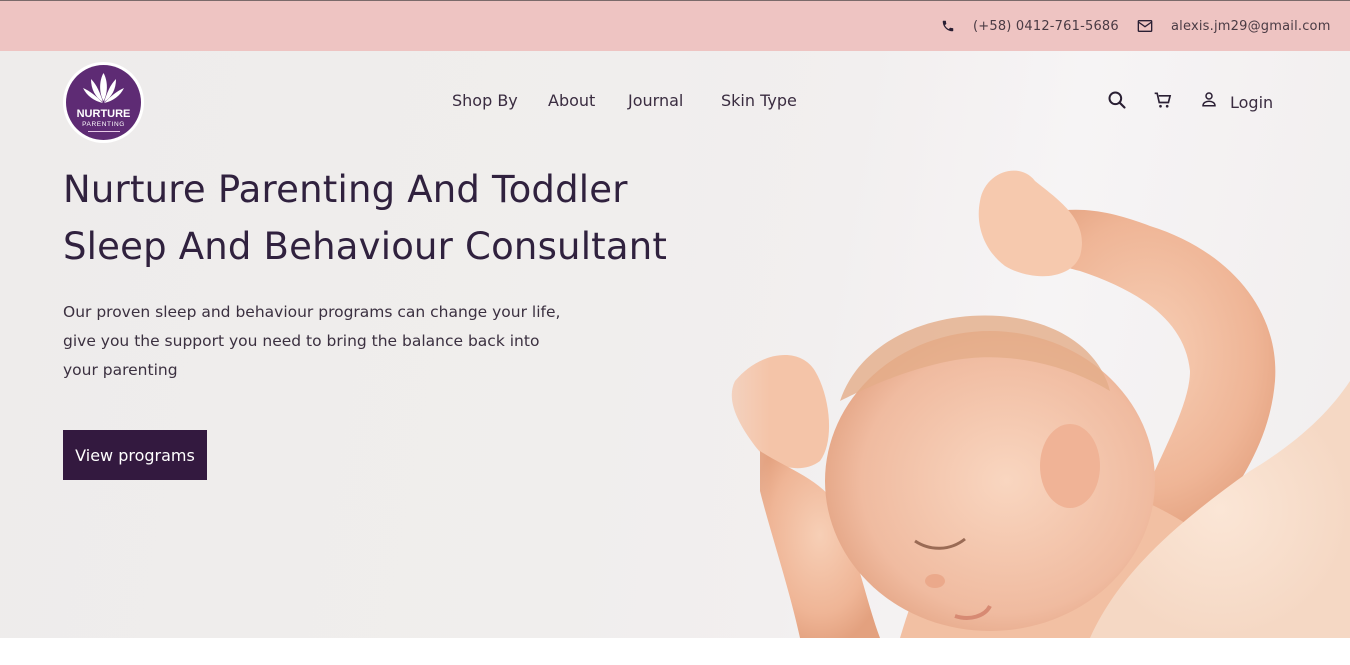 Image resolution: width=1350 pixels, height=665 pixels. What do you see at coordinates (345, 189) in the screenshot?
I see `hero-title-line-1: Nurture Parenting And Toddler` at bounding box center [345, 189].